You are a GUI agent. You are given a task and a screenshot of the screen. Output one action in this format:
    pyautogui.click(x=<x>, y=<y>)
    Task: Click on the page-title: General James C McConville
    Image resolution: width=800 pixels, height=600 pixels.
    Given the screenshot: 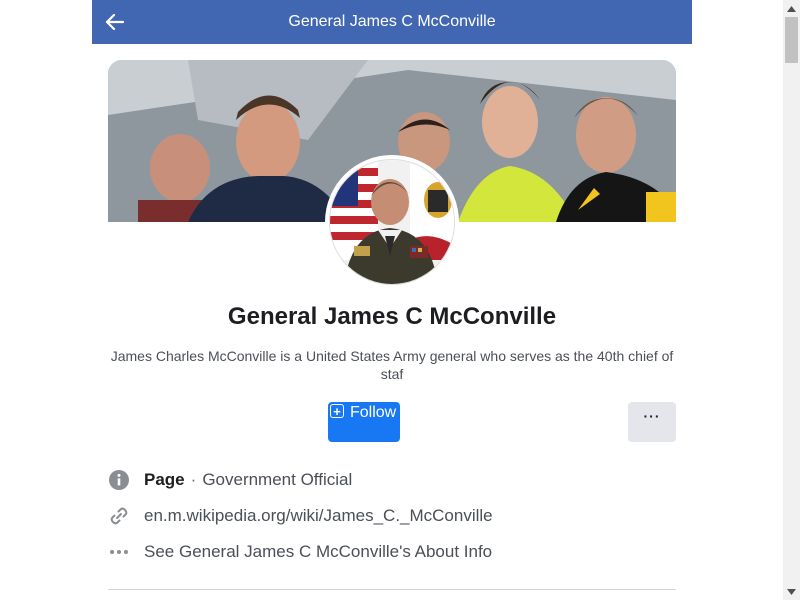 What is the action you would take?
    pyautogui.click(x=392, y=21)
    